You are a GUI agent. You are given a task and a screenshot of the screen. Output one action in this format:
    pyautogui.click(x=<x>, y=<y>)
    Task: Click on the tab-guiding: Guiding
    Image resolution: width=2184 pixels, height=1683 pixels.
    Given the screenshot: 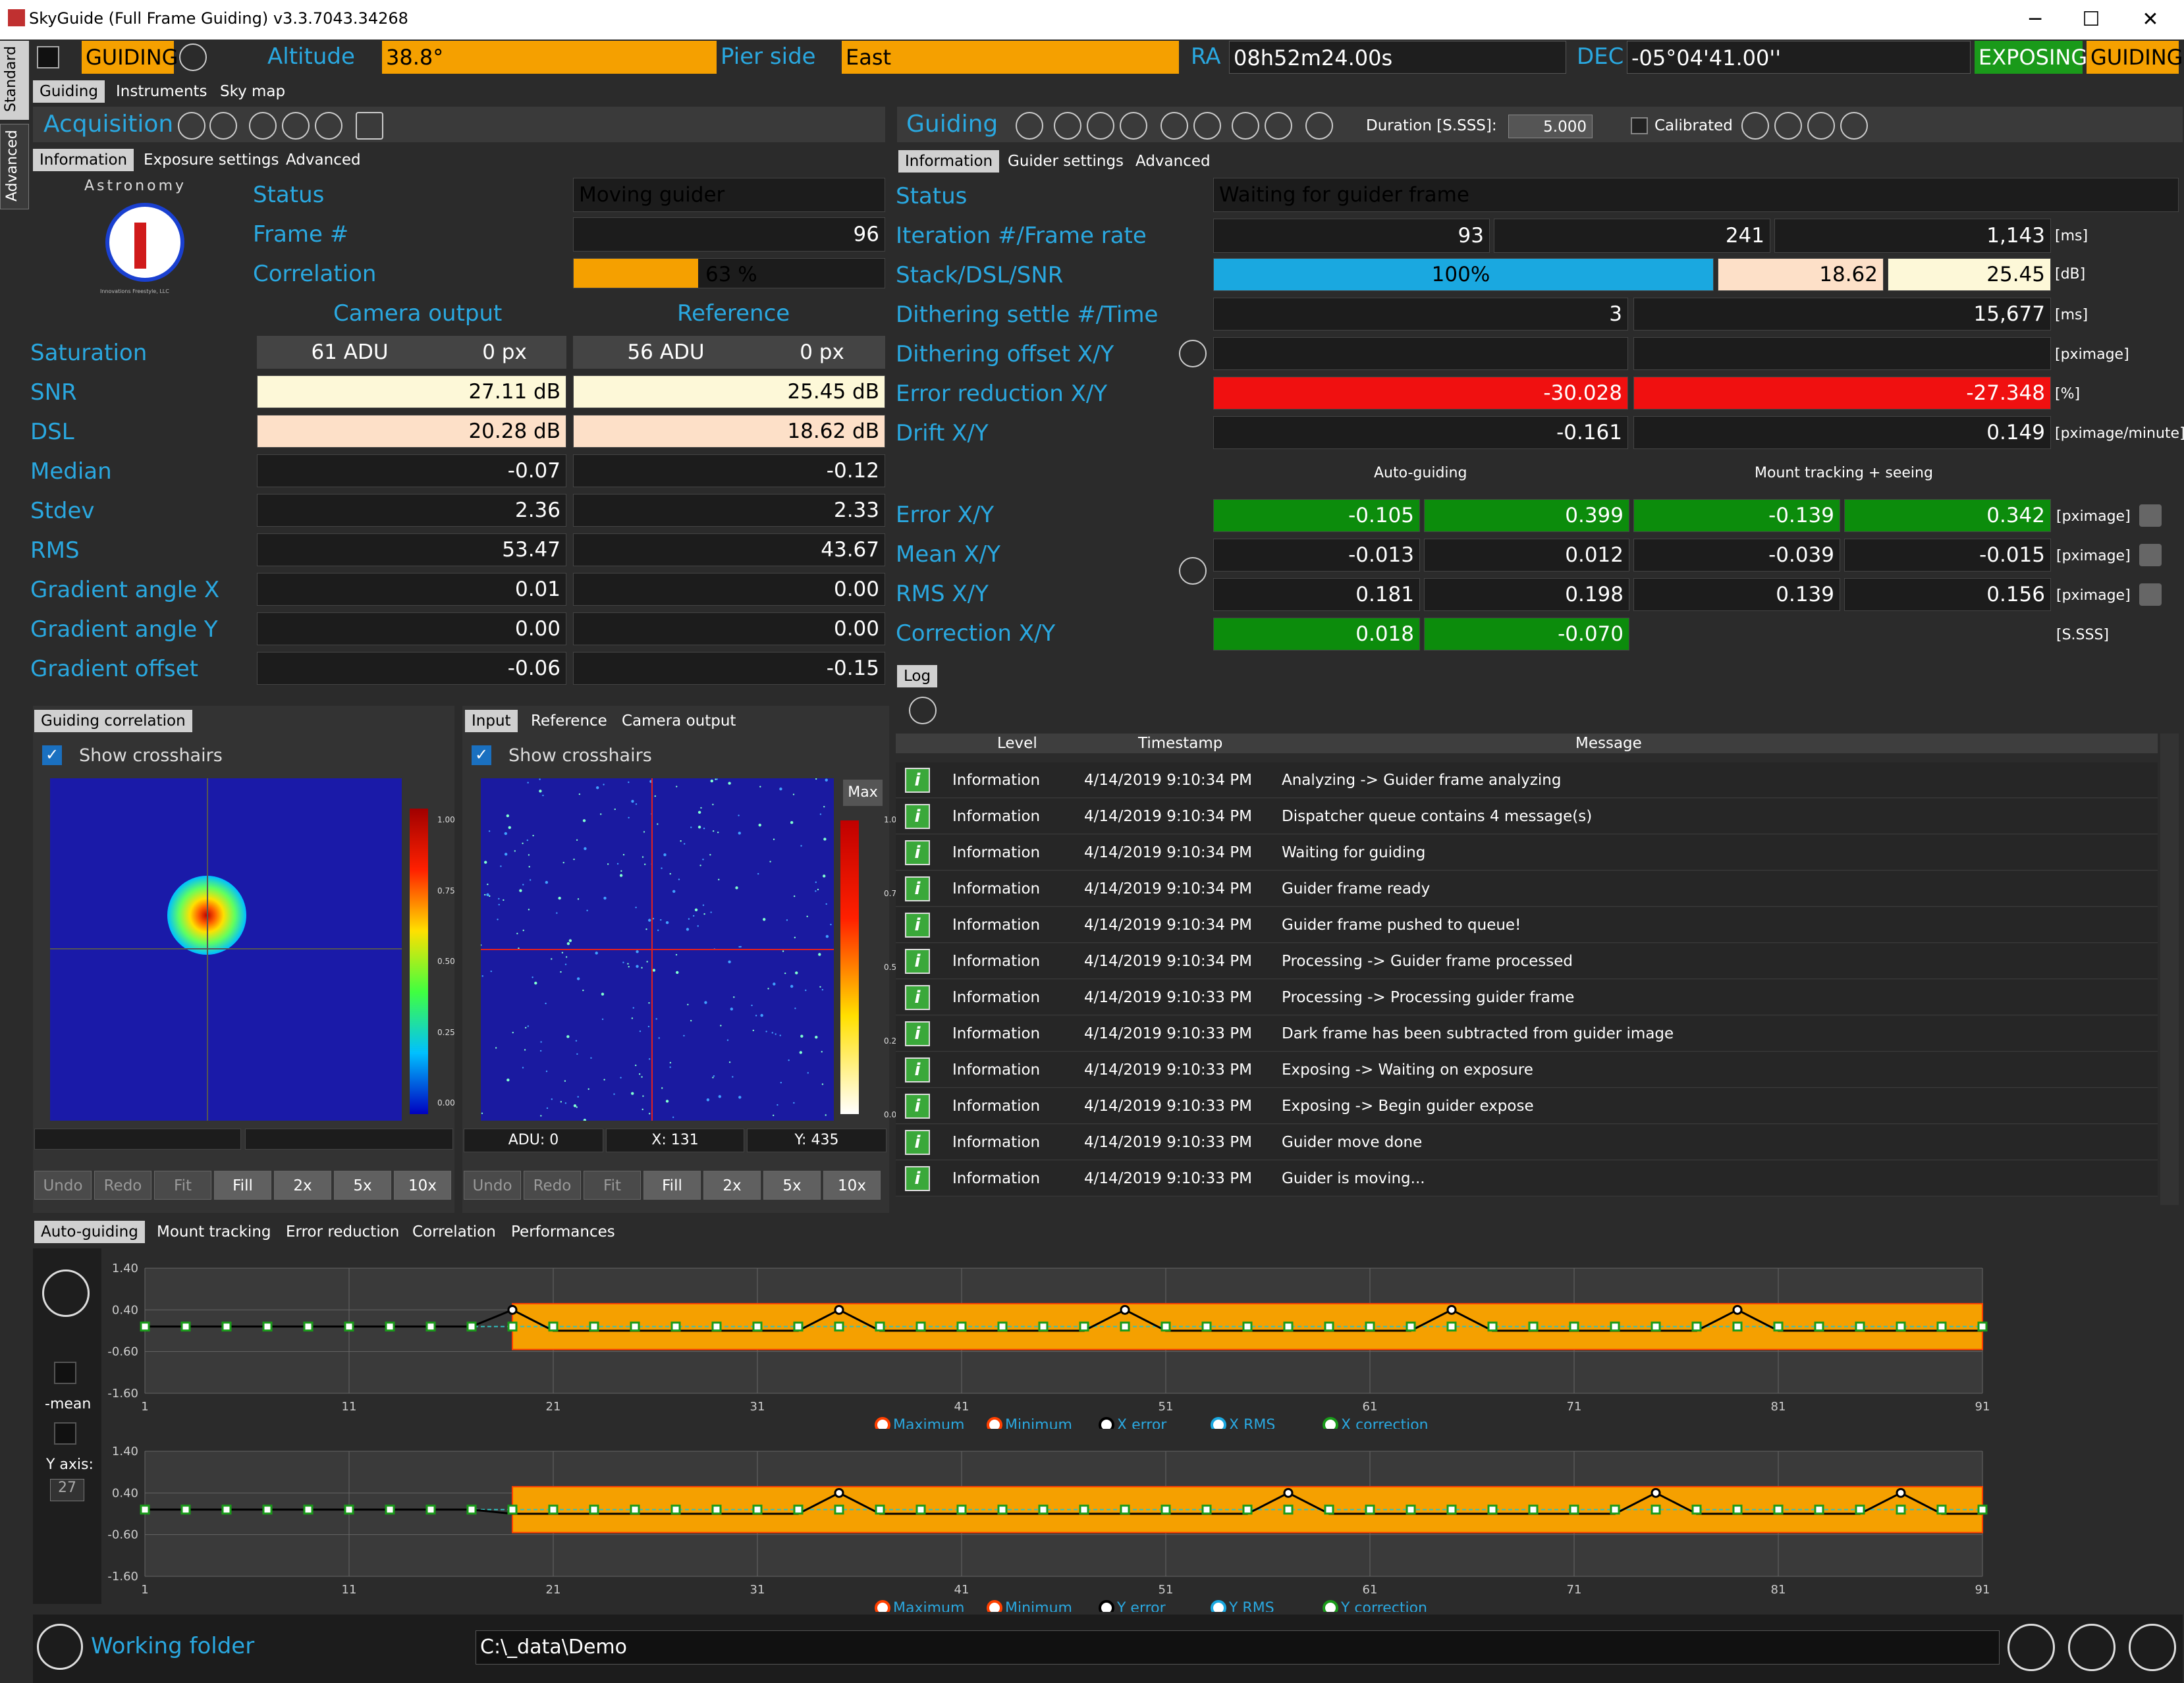 What is the action you would take?
    pyautogui.click(x=69, y=91)
    